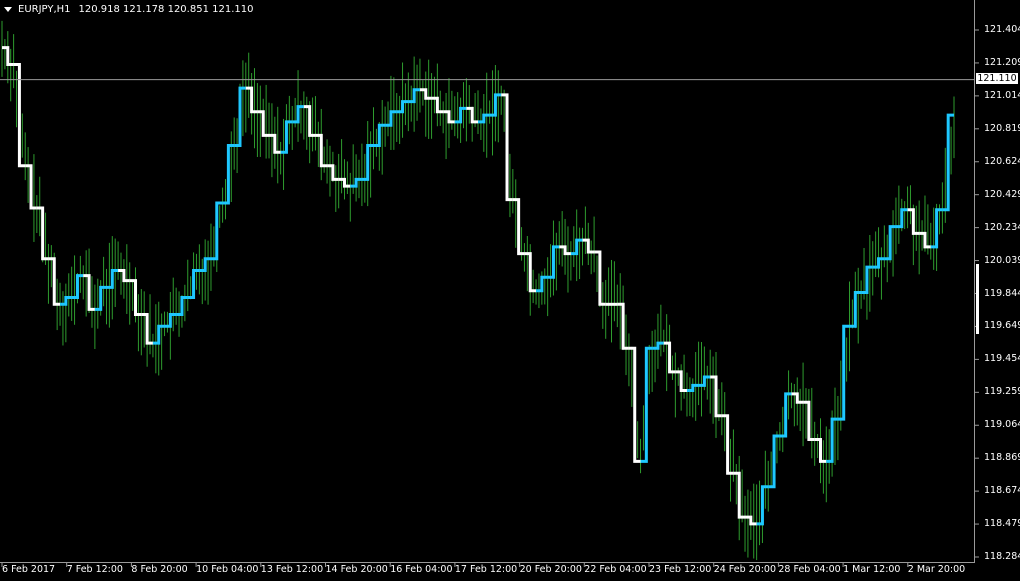  I want to click on time-axis-label: 24 Feb 20:00, so click(745, 569).